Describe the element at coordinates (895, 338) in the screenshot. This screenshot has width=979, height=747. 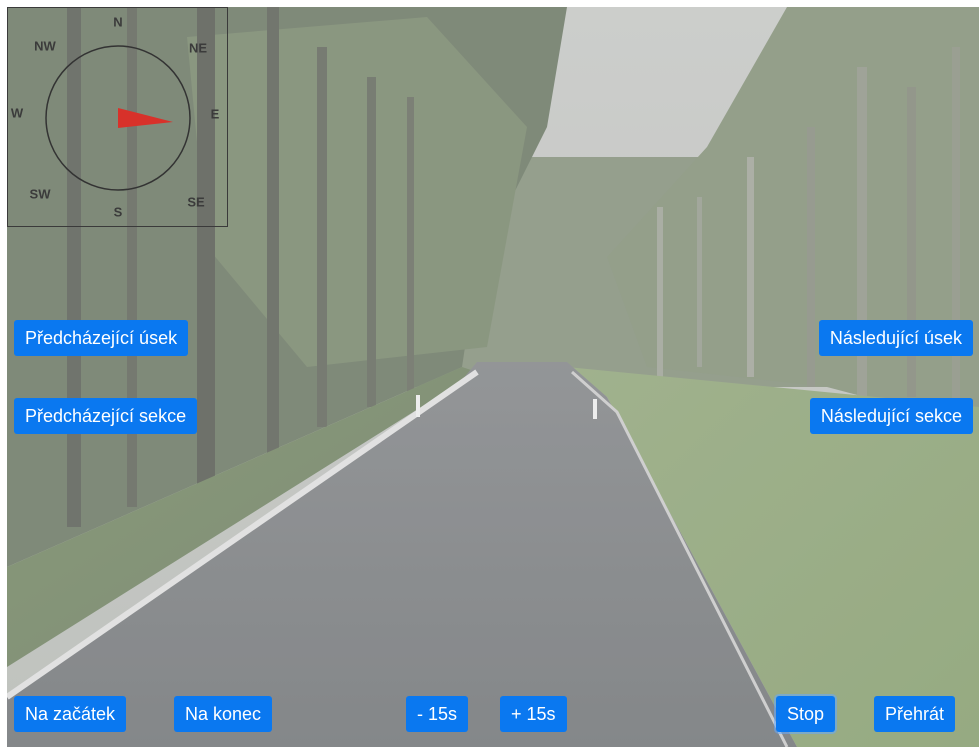
I see `next-segment-button: Následující úsek` at that location.